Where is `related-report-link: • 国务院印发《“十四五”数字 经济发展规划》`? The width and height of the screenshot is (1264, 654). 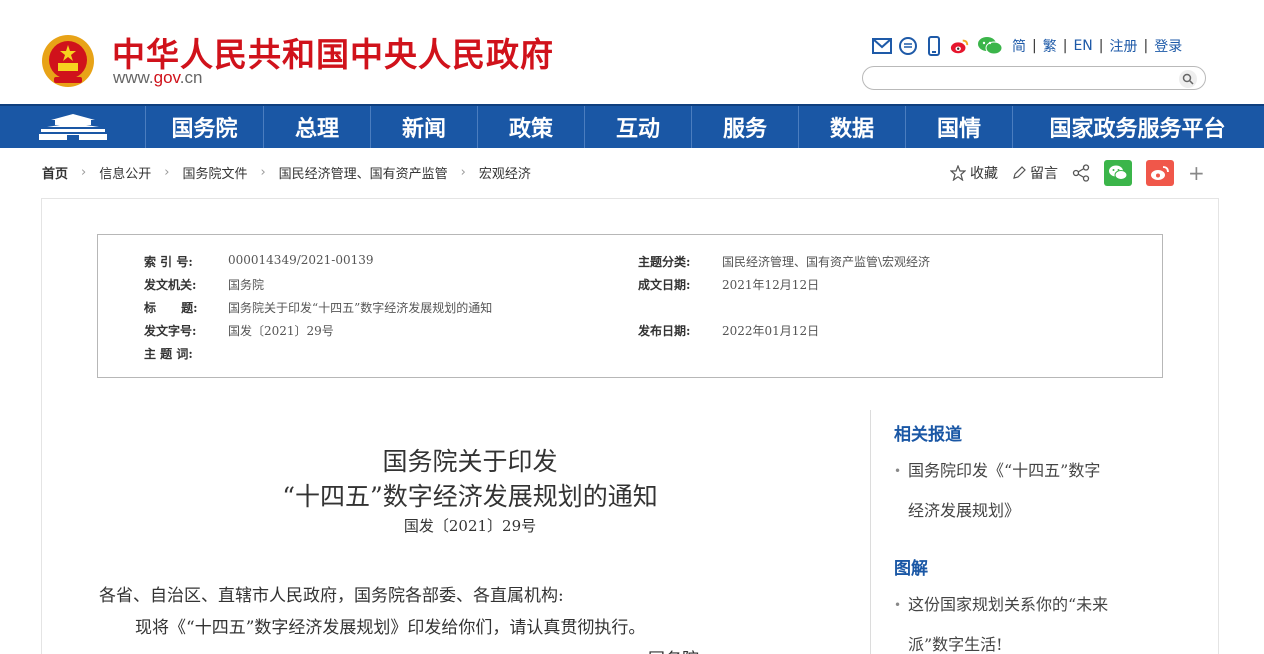 related-report-link: • 国务院印发《“十四五”数字 经济发展规划》 is located at coordinates (1029, 491).